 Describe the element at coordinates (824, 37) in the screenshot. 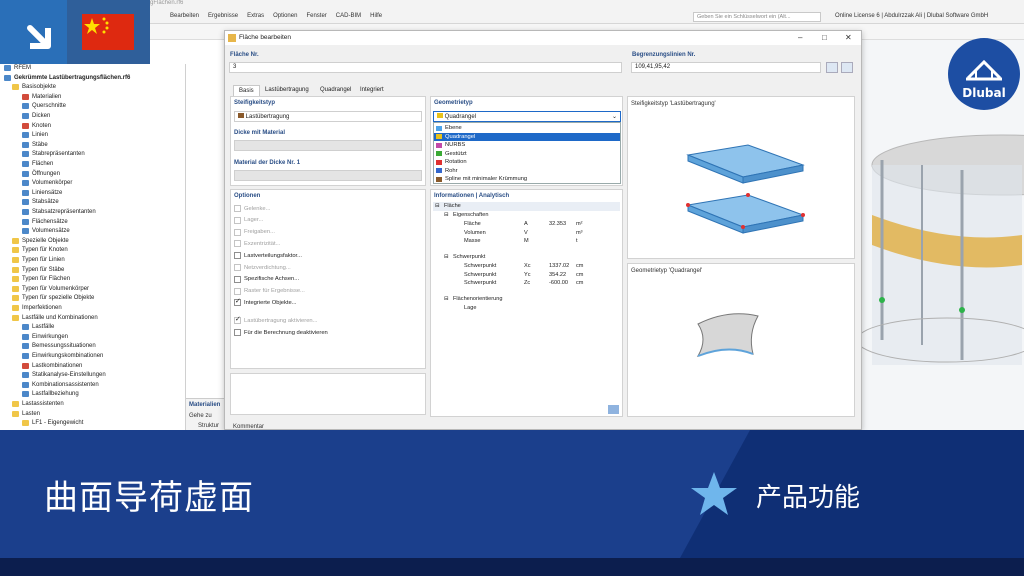

I see `maximize-icon: □` at that location.